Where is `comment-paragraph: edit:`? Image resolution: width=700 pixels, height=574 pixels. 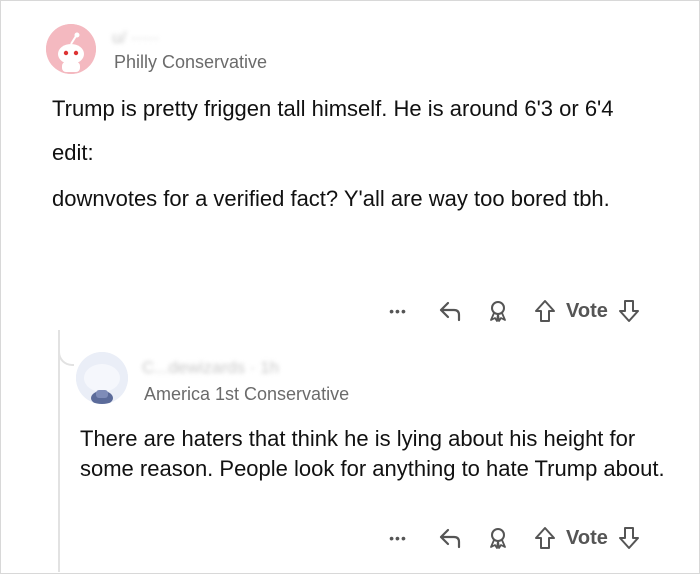 comment-paragraph: edit: is located at coordinates (73, 152).